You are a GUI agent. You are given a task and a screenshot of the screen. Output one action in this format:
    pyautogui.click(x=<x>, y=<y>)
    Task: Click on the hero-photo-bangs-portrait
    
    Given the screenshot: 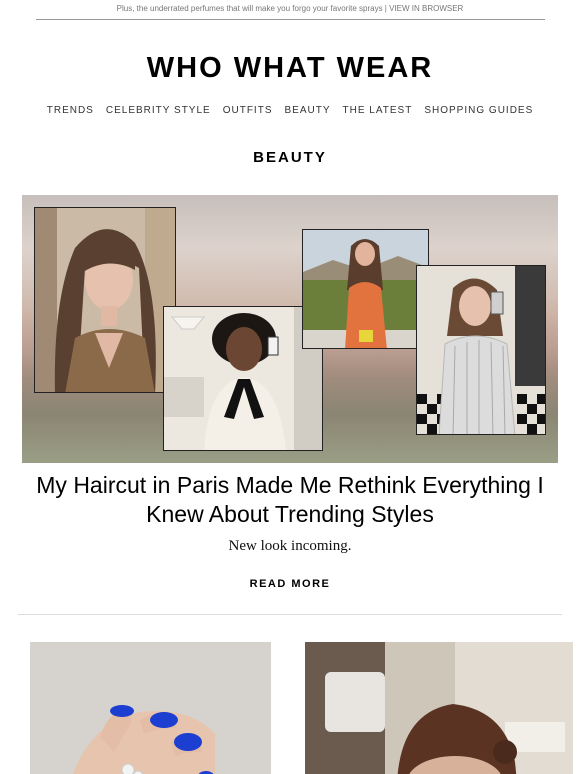 What is the action you would take?
    pyautogui.click(x=105, y=300)
    